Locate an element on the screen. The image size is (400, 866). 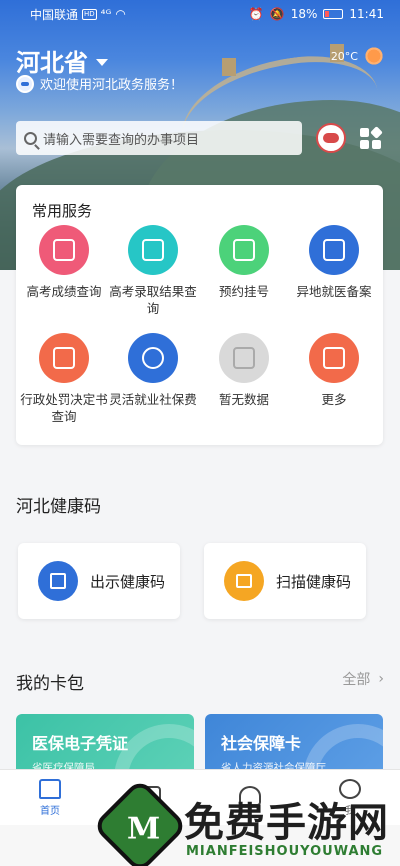
more-services-icon is located at coordinates (334, 358).